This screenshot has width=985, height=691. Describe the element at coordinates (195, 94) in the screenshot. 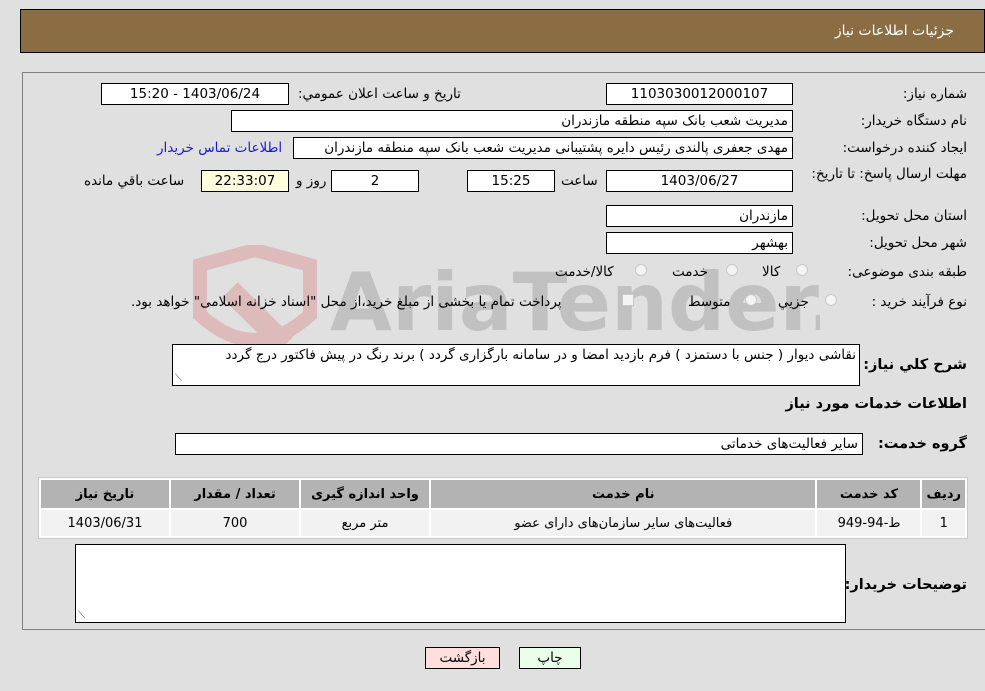

I see `announce-date-field: 1403/06/24 - 15:20` at that location.